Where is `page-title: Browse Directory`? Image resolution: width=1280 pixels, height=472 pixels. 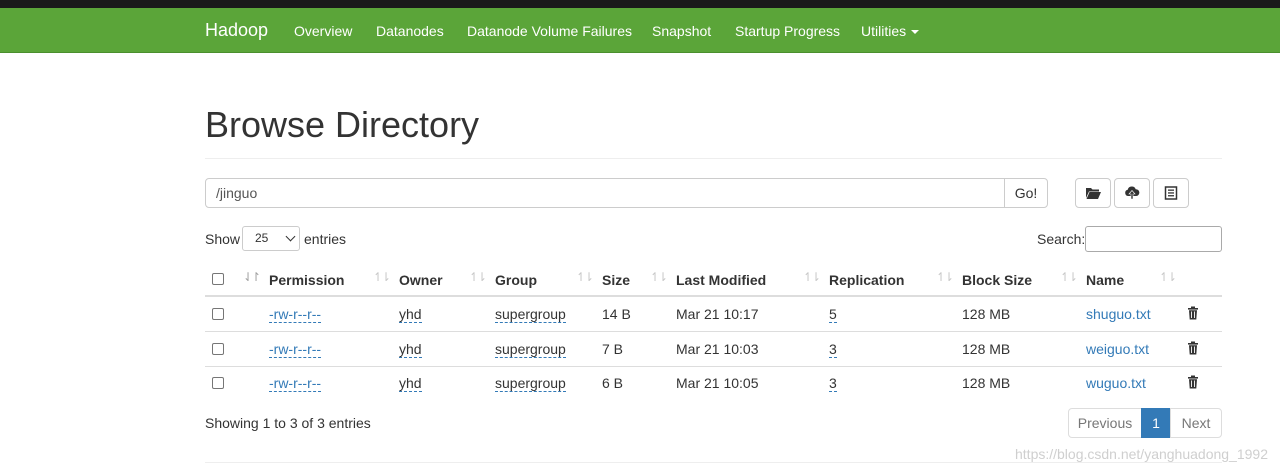 page-title: Browse Directory is located at coordinates (342, 124).